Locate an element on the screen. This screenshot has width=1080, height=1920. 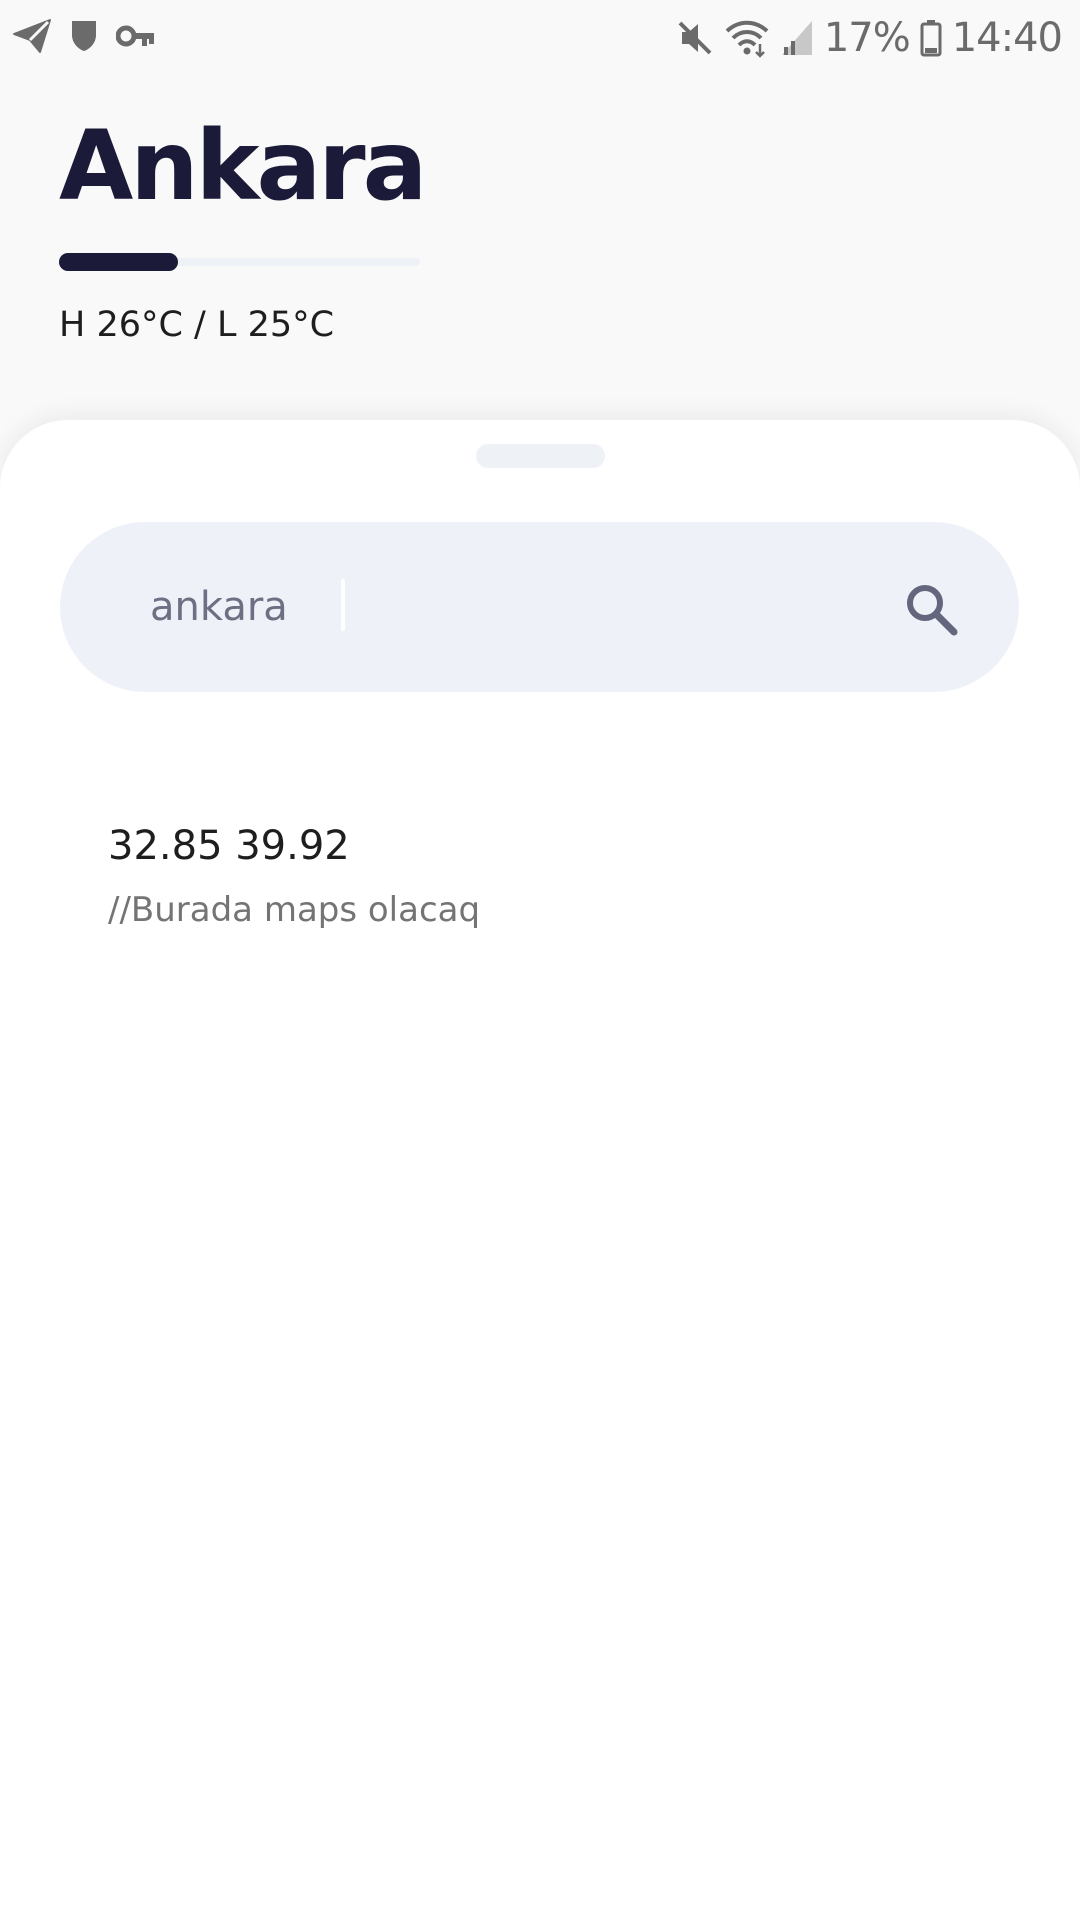
status-right-icons: 17% 14:40 is located at coordinates (869, 38).